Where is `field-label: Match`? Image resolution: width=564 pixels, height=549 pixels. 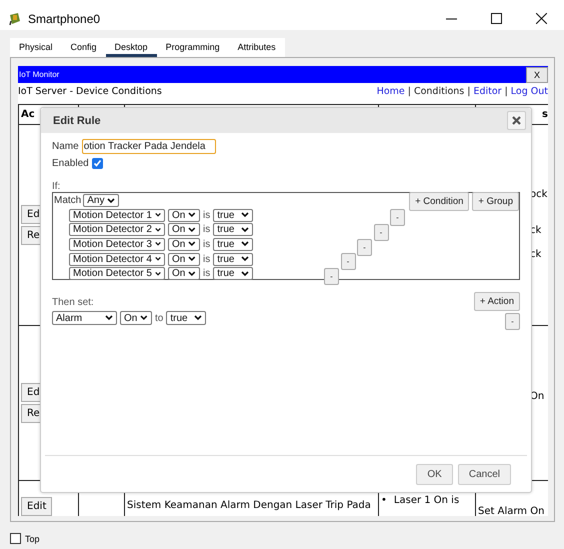
field-label: Match is located at coordinates (68, 200).